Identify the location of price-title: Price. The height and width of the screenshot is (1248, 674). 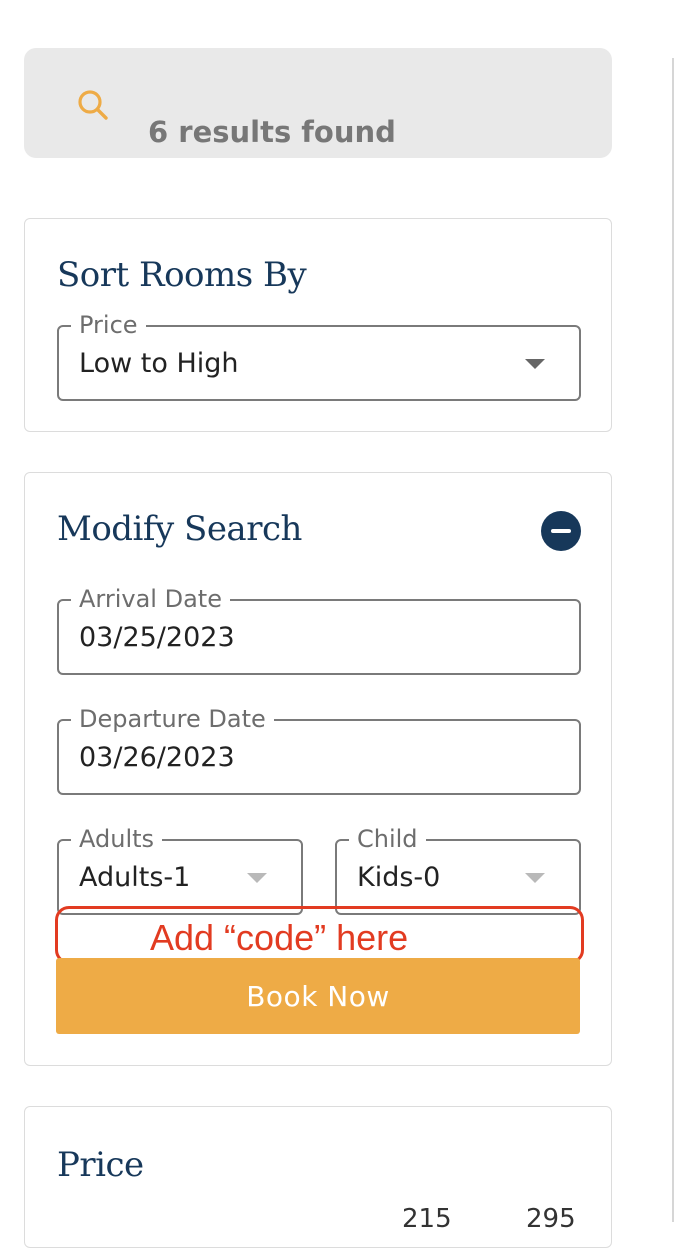
(100, 1165).